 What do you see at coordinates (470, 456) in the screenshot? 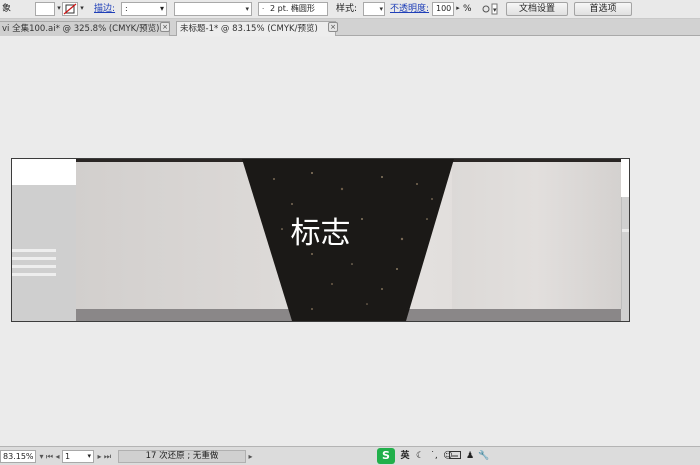
I see `user-icon: ♟` at bounding box center [470, 456].